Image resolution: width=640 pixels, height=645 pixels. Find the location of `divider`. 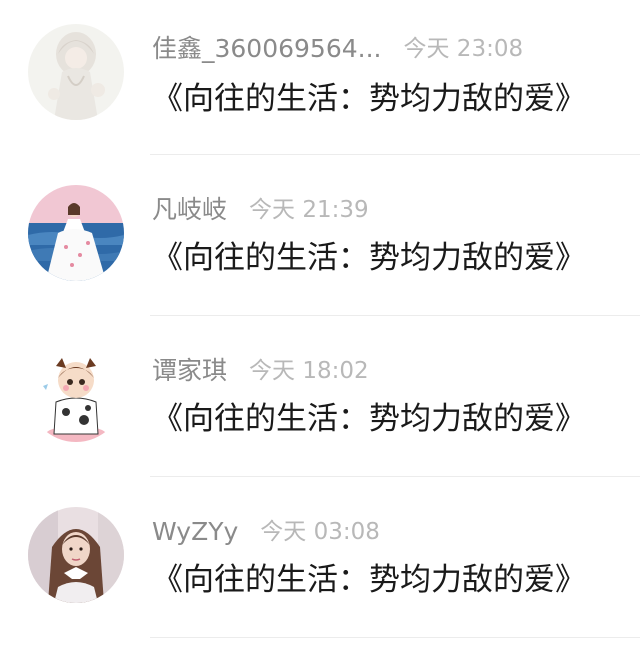

divider is located at coordinates (395, 637).